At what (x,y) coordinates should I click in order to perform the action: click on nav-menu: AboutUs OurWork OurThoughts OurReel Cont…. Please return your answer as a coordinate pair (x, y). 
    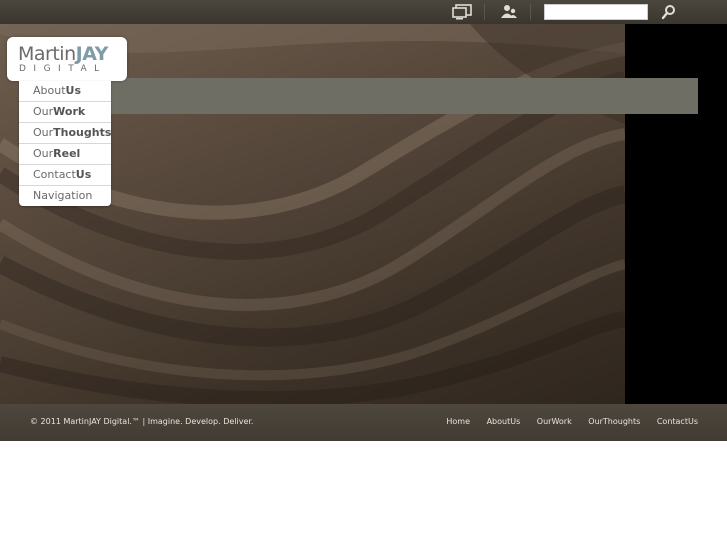
    Looking at the image, I should click on (65, 143).